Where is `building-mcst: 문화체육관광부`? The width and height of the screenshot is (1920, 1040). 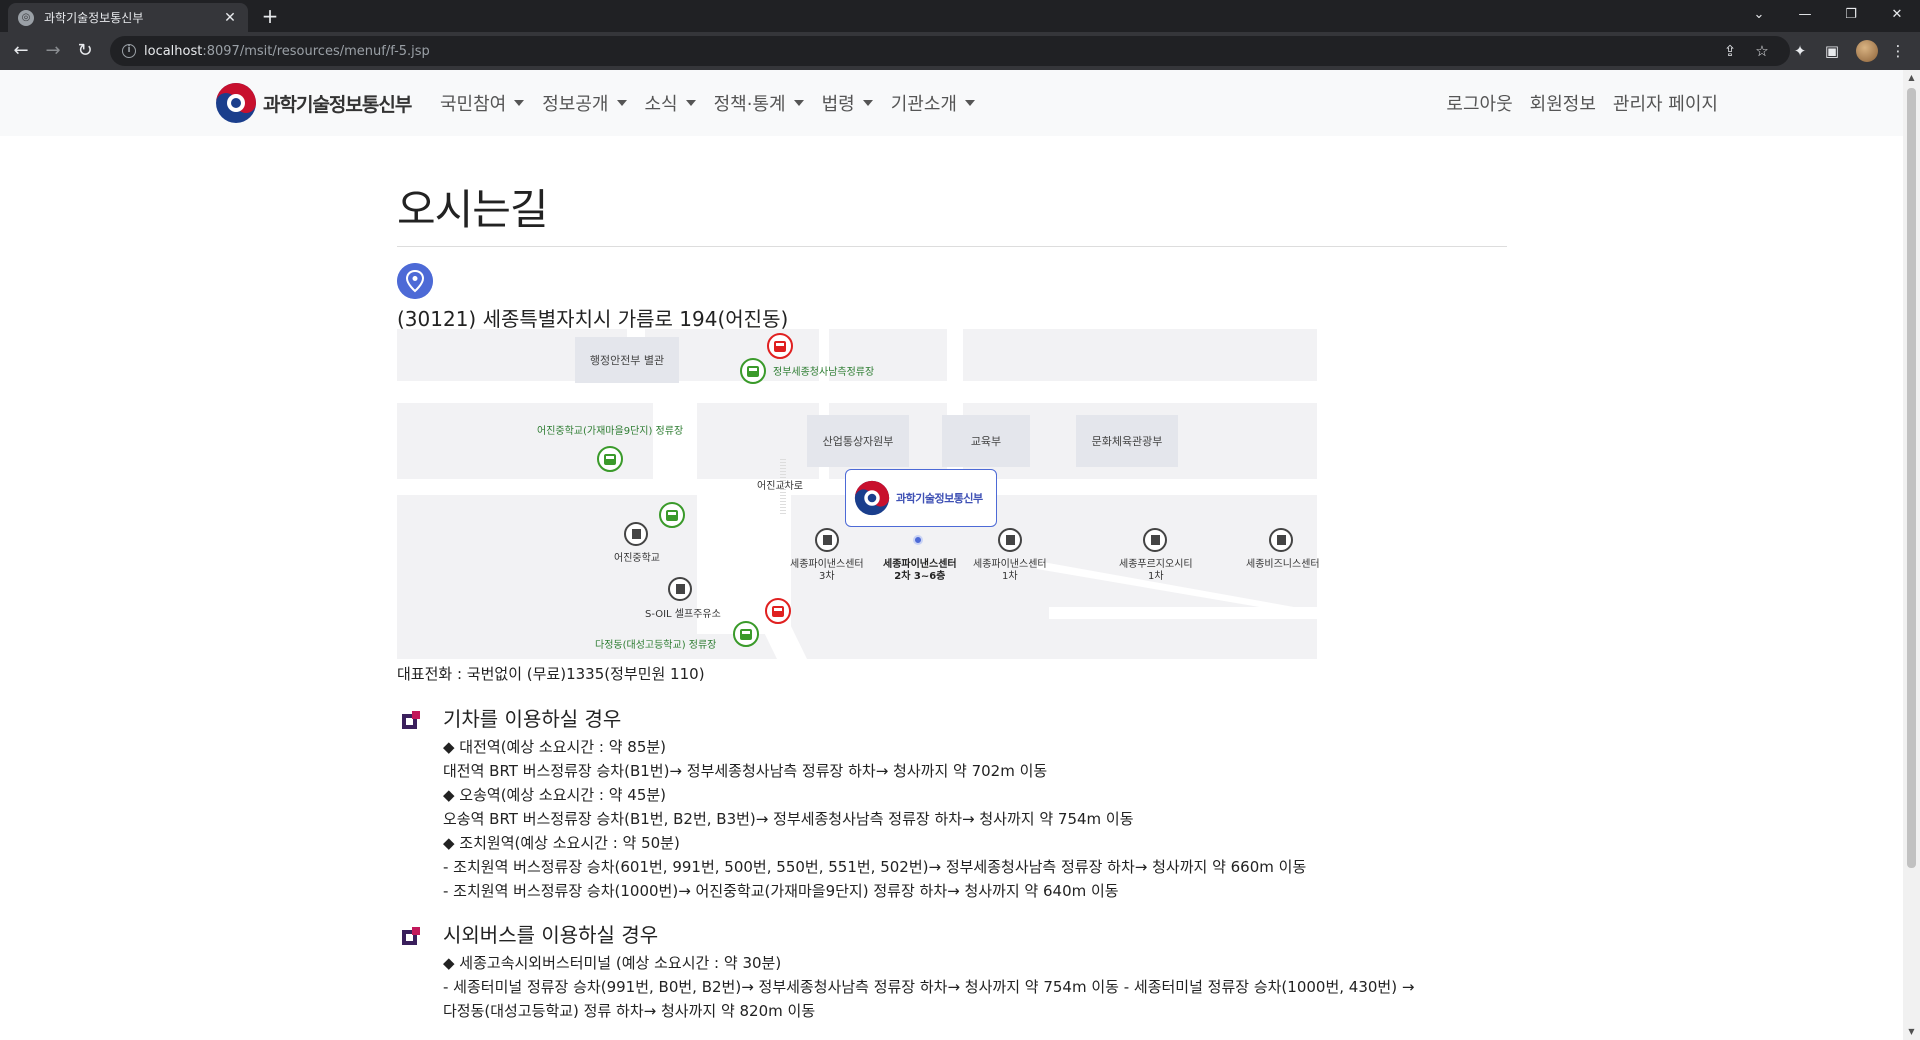 building-mcst: 문화체육관광부 is located at coordinates (1127, 441).